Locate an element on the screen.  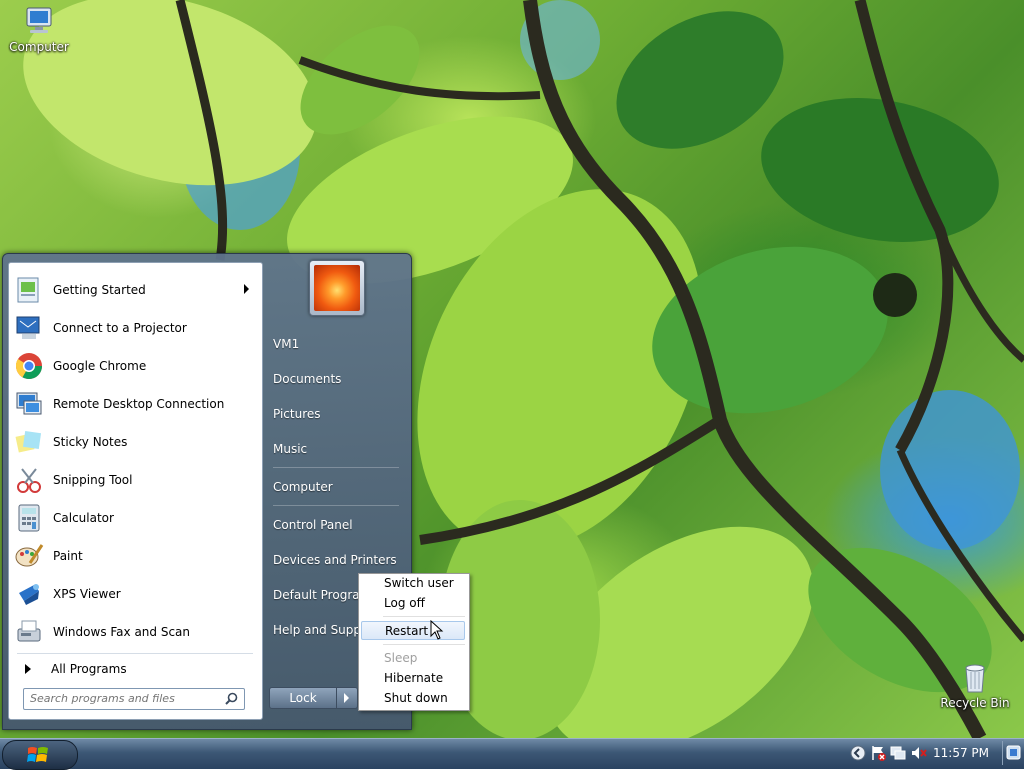
fax-scan-icon is located at coordinates (29, 631).